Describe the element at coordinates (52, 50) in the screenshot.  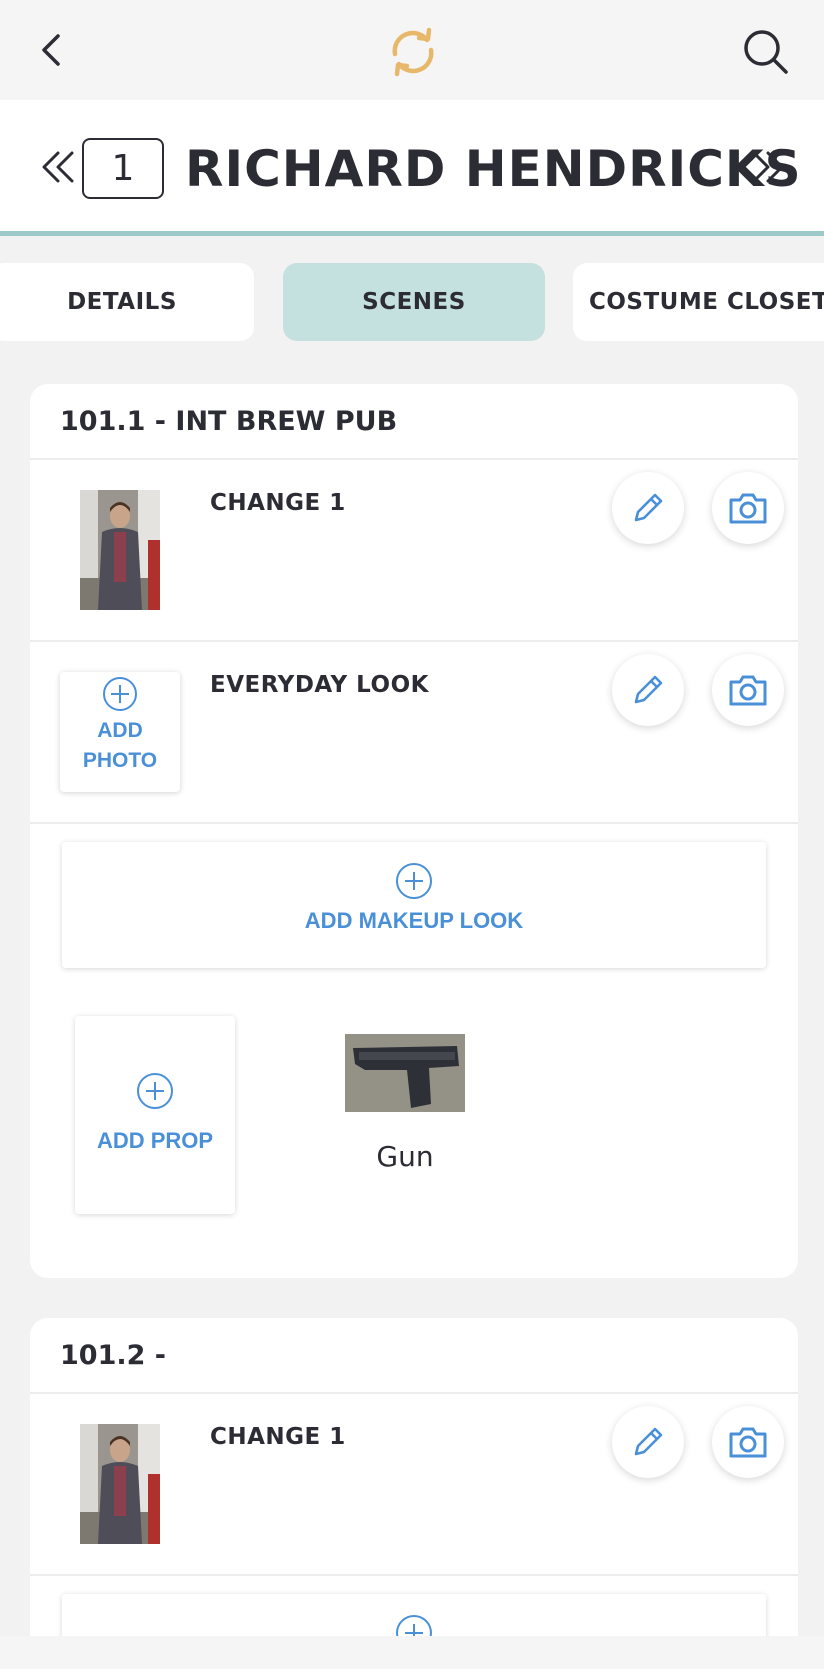
I see `chevron-left-icon` at that location.